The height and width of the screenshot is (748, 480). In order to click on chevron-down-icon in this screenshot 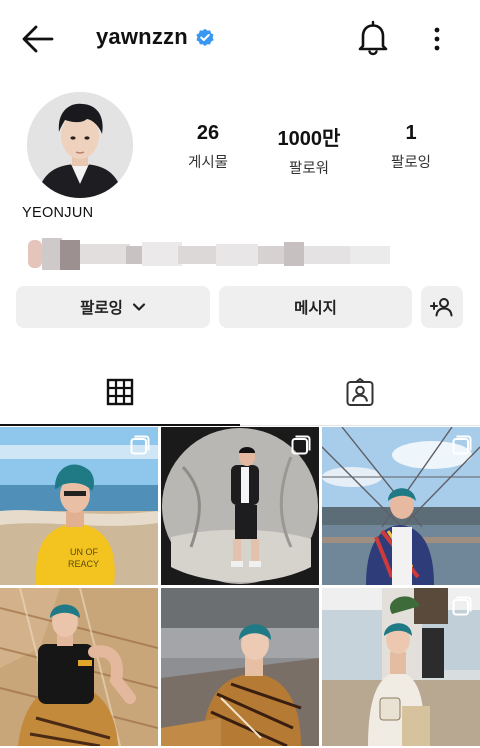, I will do `click(138, 307)`.